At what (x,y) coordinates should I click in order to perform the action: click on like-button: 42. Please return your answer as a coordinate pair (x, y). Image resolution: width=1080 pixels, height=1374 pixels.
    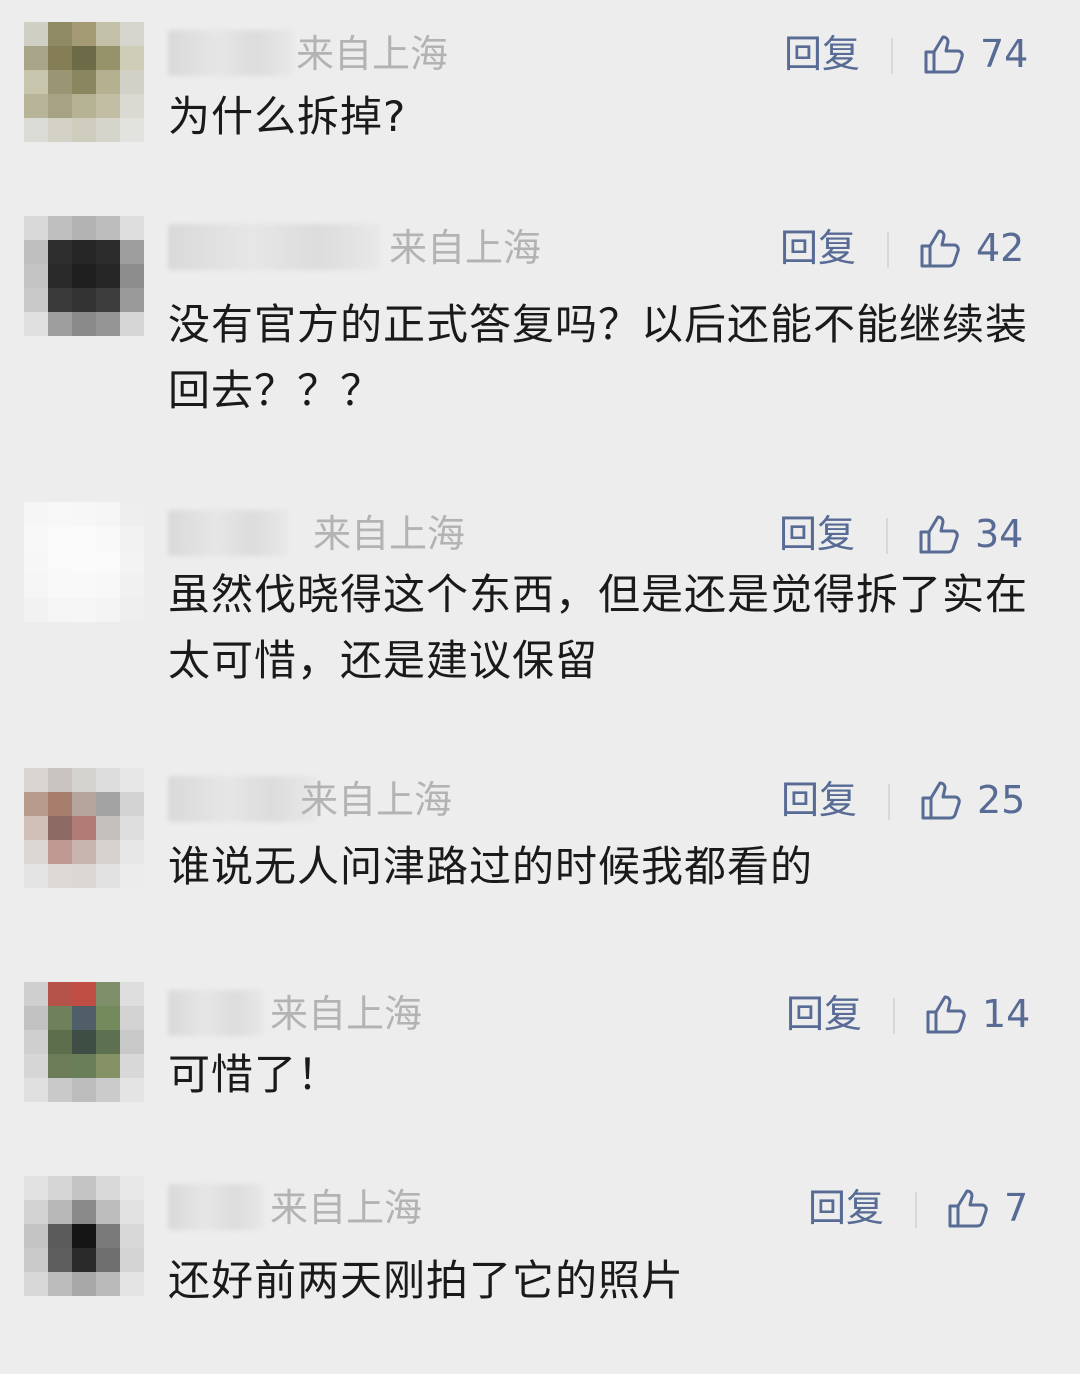
    Looking at the image, I should click on (970, 248).